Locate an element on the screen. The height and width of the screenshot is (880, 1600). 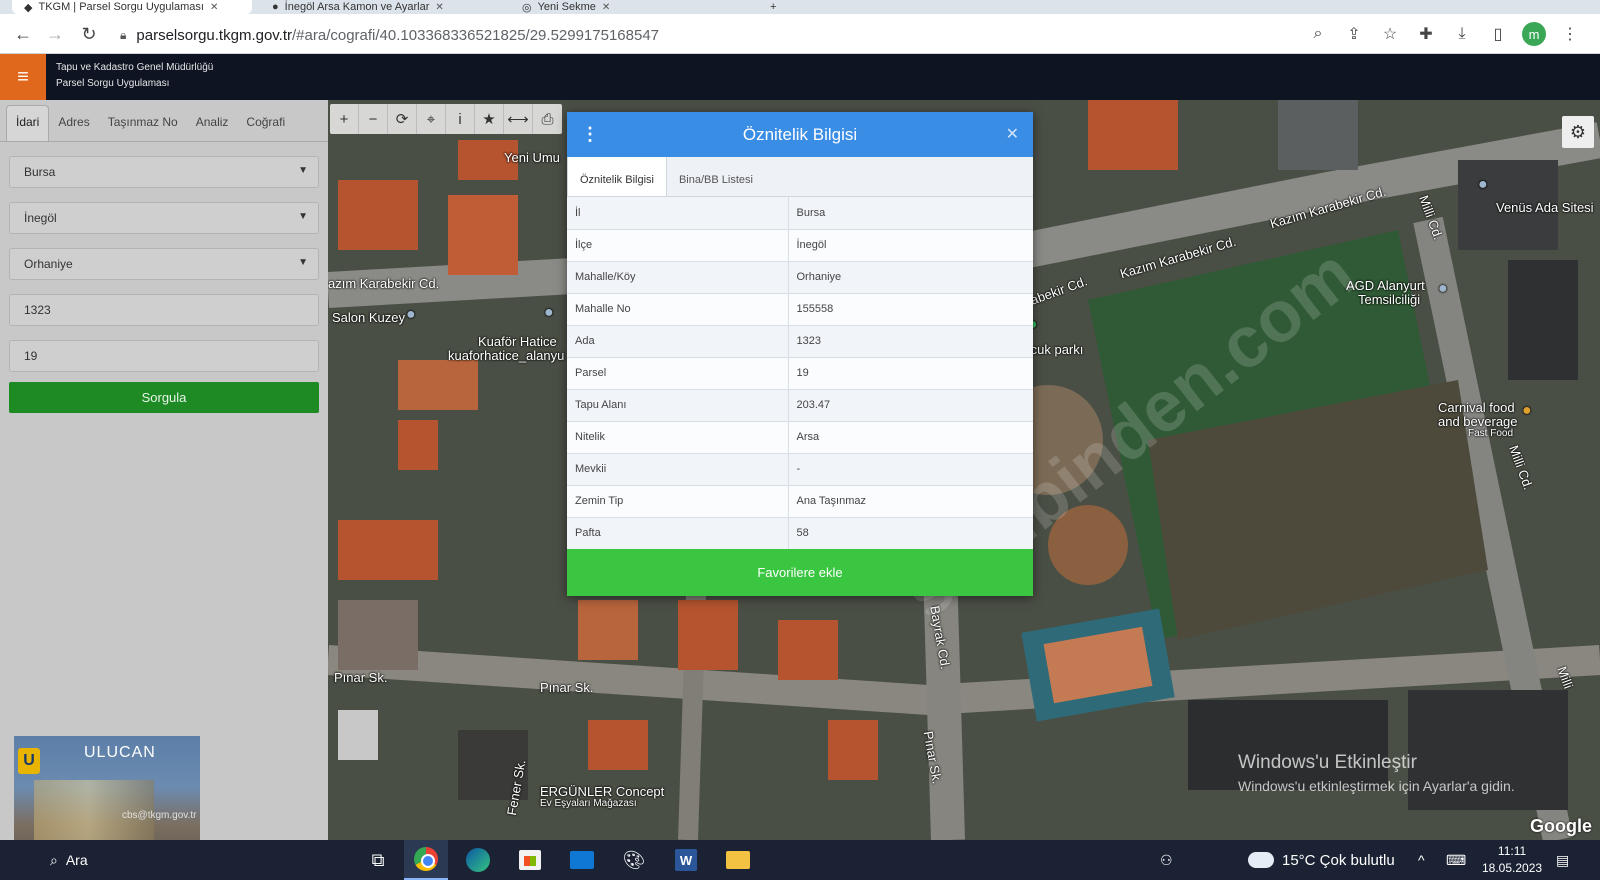
add-favorite-button: Favorilere ekle is located at coordinates (800, 572).